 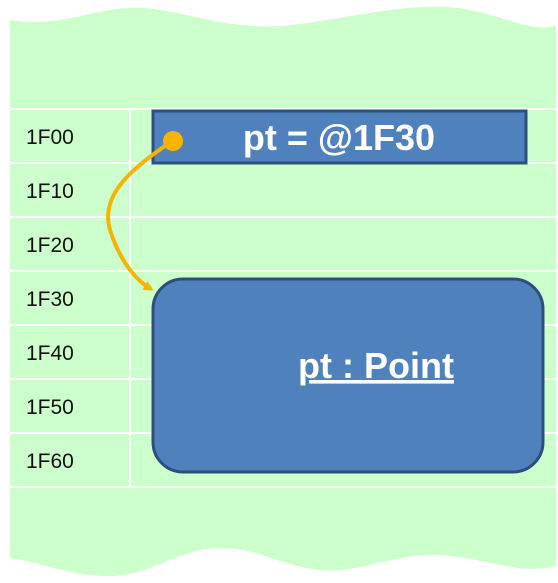 What do you see at coordinates (50, 353) in the screenshot?
I see `address-label: 1F40` at bounding box center [50, 353].